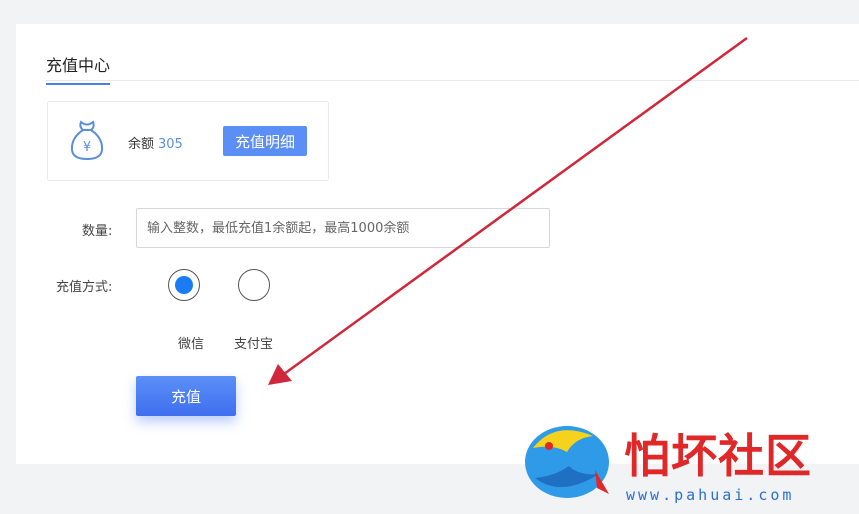  What do you see at coordinates (567, 462) in the screenshot?
I see `pahuai-logo-icon` at bounding box center [567, 462].